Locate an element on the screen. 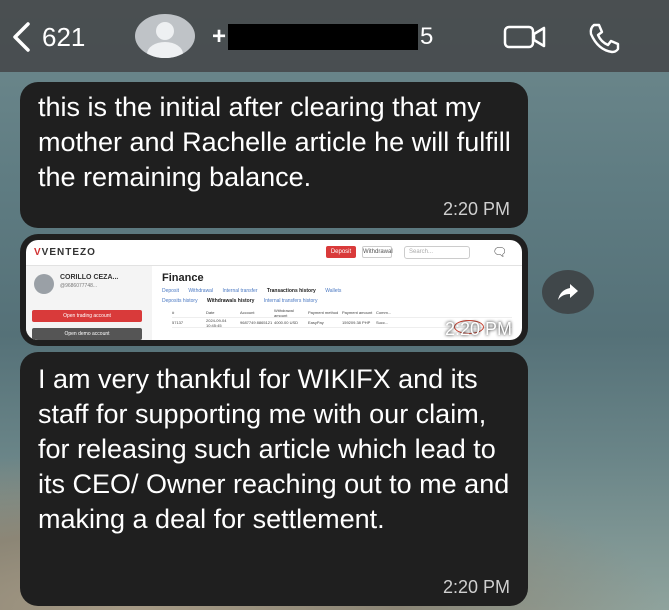  contact-number: + 5 is located at coordinates (322, 37).